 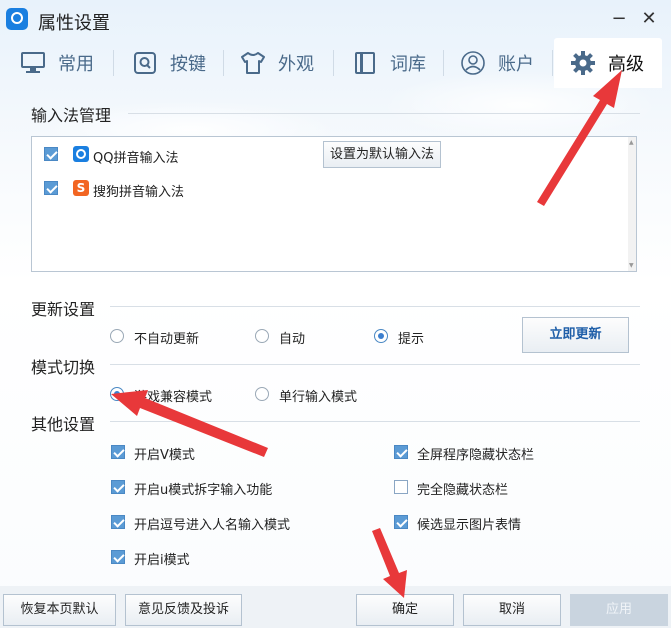 What do you see at coordinates (212, 525) in the screenshot?
I see `checkbox-label: 开启逗号进入人名输入模式` at bounding box center [212, 525].